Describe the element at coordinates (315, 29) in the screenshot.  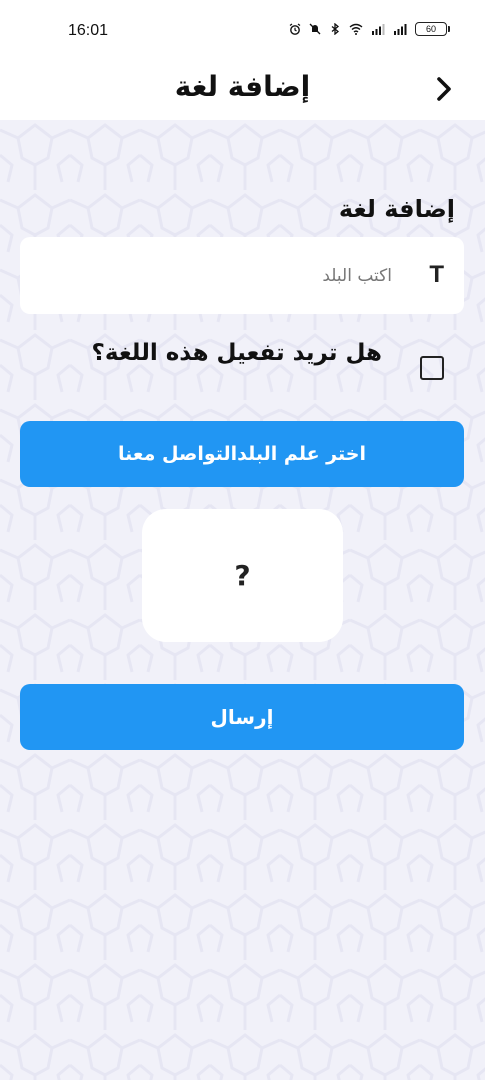
I see `mute-icon` at that location.